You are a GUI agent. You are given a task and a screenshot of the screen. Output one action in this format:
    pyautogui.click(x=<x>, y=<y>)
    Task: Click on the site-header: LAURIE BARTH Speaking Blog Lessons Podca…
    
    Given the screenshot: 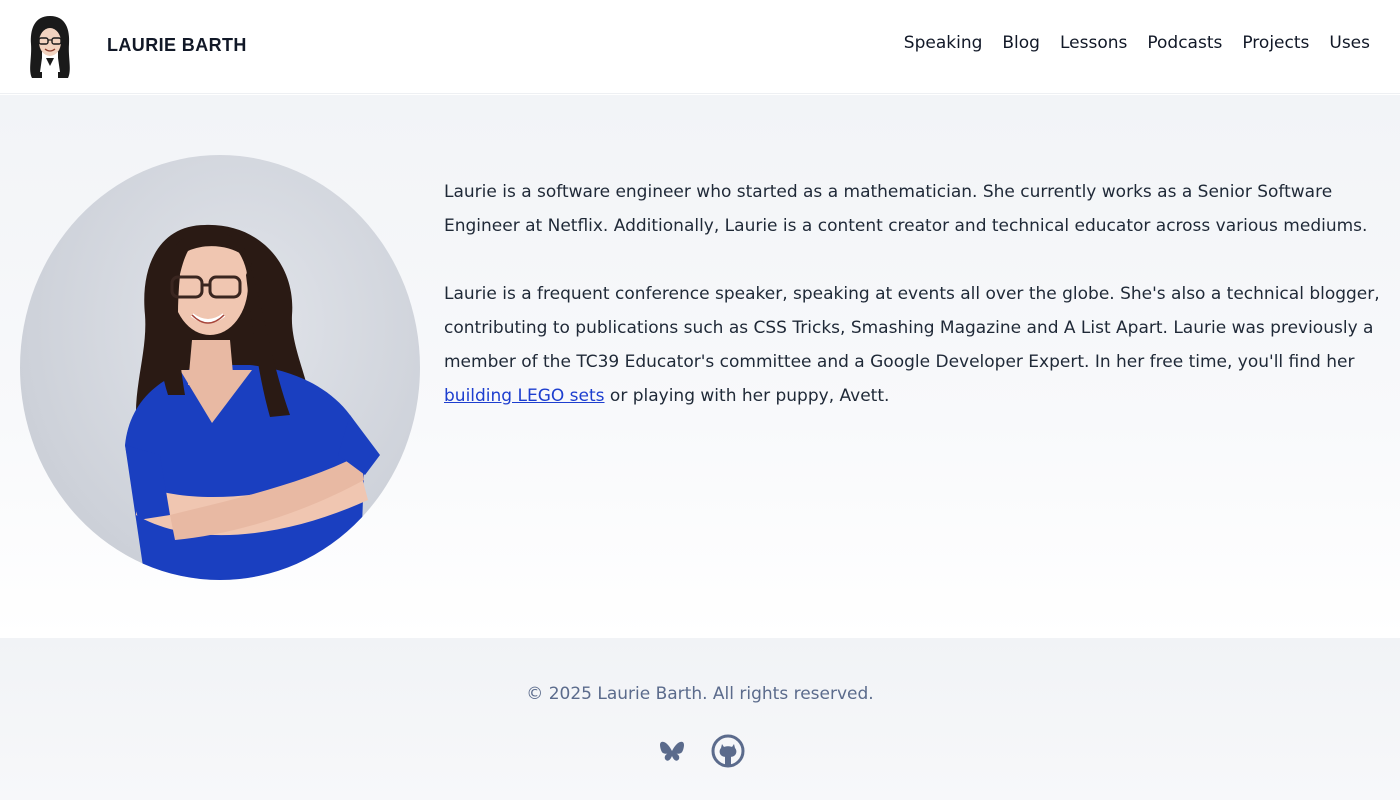 What is the action you would take?
    pyautogui.click(x=700, y=47)
    